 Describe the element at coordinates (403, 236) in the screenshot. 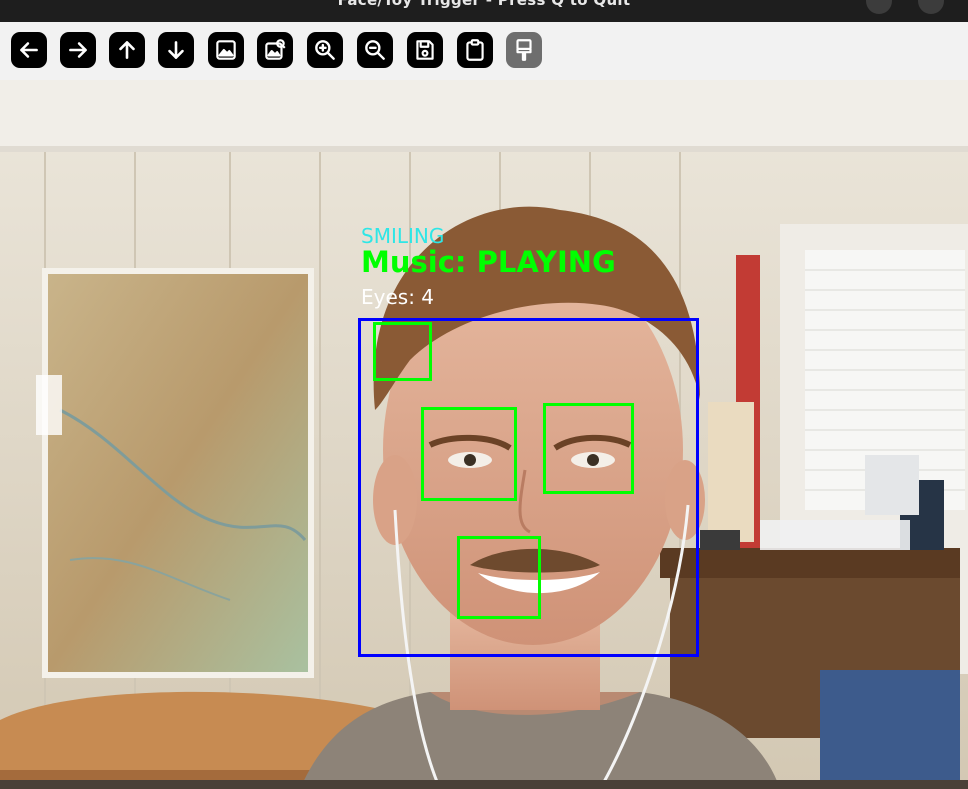

I see `smile-status-label: SMILING` at that location.